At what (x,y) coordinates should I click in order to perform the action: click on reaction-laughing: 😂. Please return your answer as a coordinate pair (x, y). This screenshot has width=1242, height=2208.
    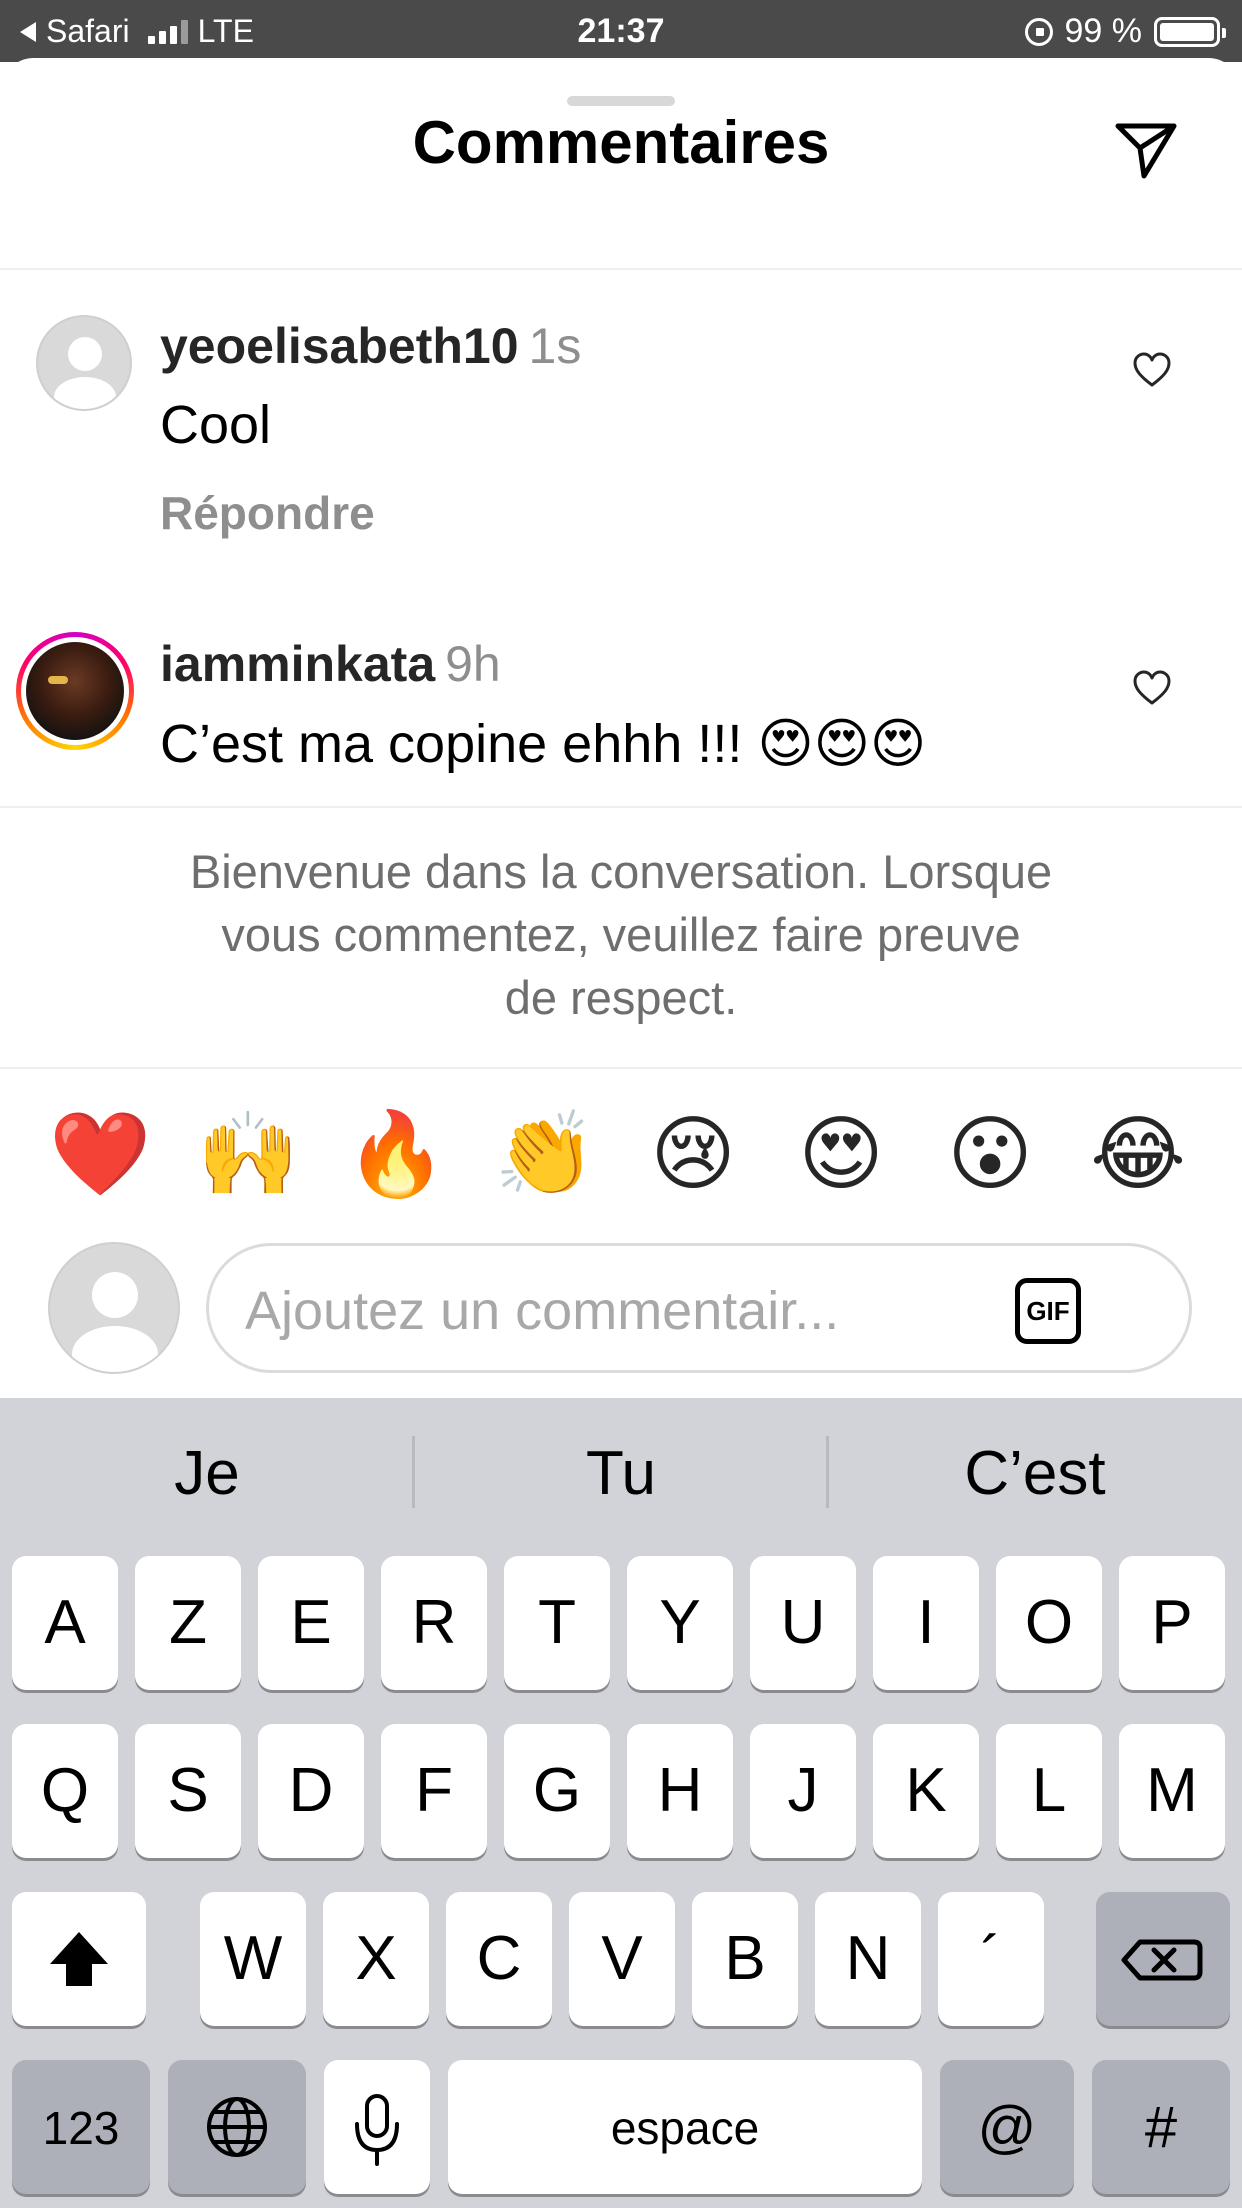
    Looking at the image, I should click on (1138, 1155).